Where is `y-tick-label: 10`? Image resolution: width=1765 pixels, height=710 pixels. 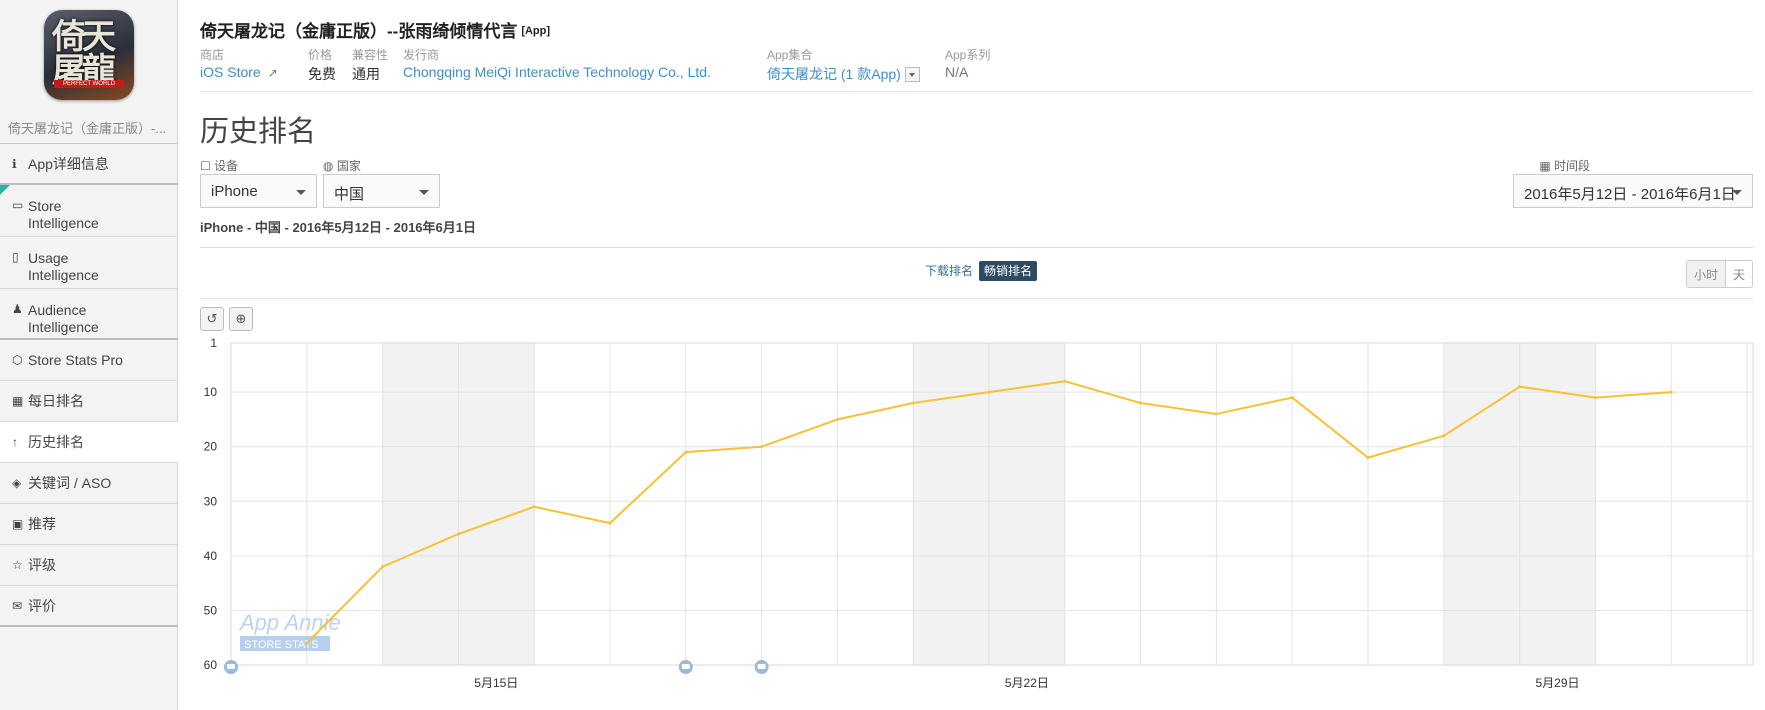 y-tick-label: 10 is located at coordinates (211, 392).